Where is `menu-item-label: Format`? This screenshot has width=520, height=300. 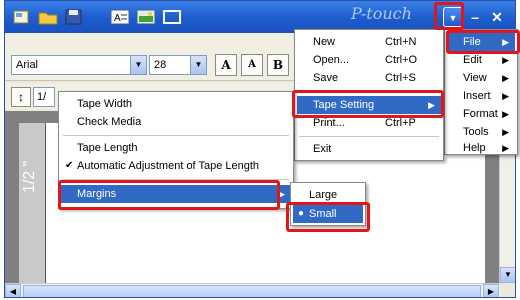 menu-item-label: Format is located at coordinates (480, 114).